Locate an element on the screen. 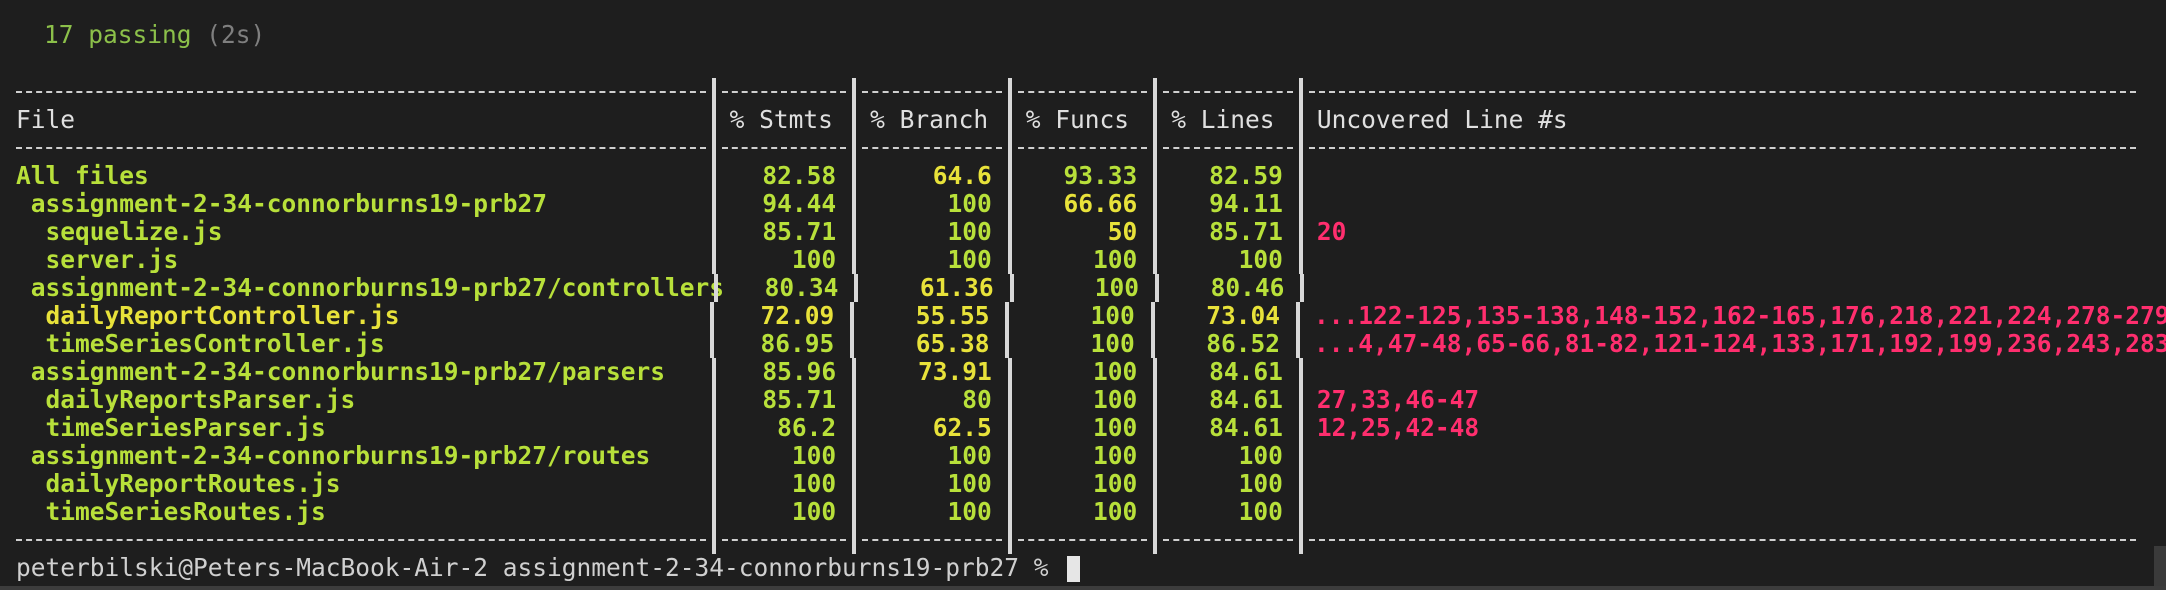 The image size is (2166, 590). cell-lines: 73.04 is located at coordinates (1243, 315).